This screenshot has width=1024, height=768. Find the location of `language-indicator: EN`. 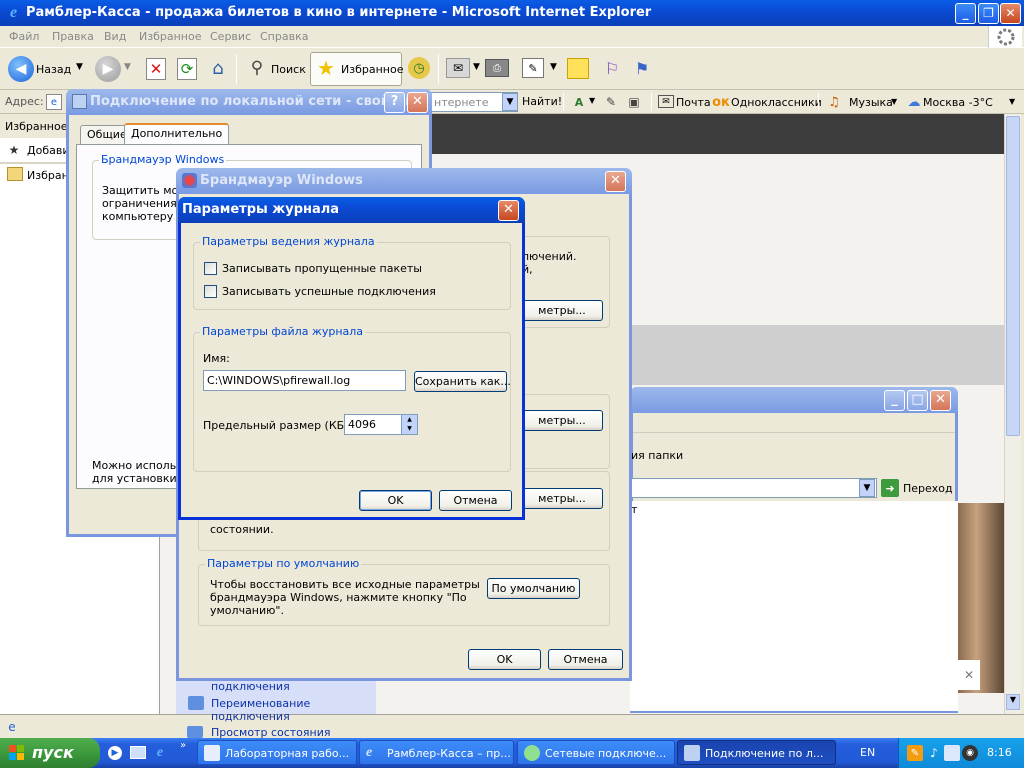

language-indicator: EN is located at coordinates (867, 752).